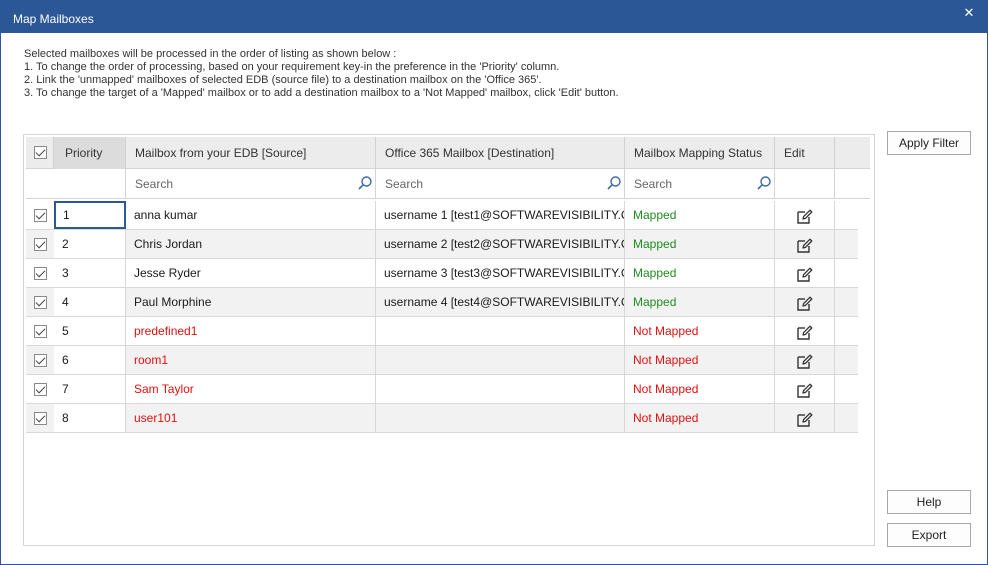 The height and width of the screenshot is (565, 988). What do you see at coordinates (53, 19) in the screenshot?
I see `window-title: Map Mailboxes` at bounding box center [53, 19].